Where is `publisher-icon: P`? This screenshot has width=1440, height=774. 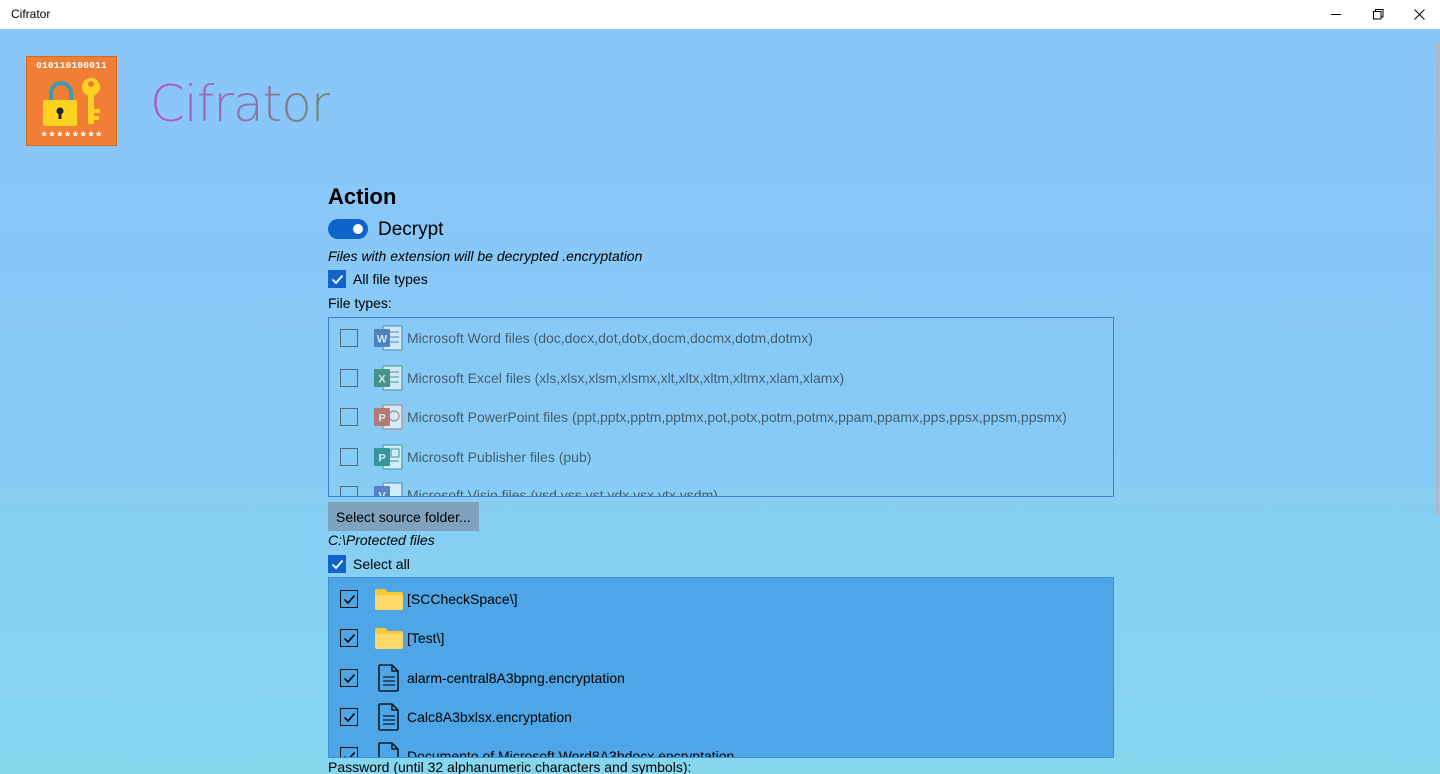
publisher-icon: P is located at coordinates (388, 457).